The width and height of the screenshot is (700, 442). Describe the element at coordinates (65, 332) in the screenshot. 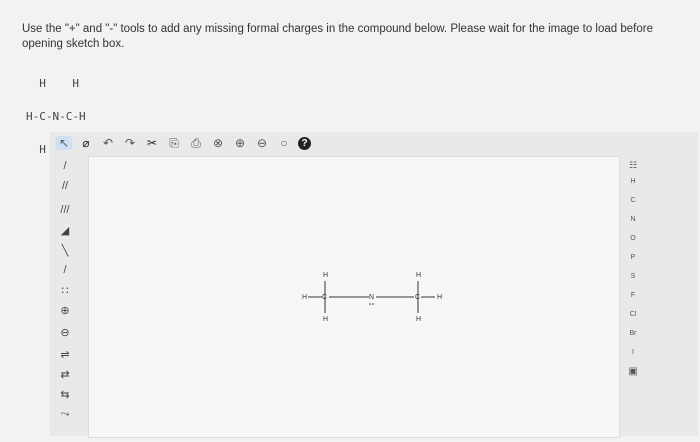

I see `minus-charge-tool: ⊖` at that location.